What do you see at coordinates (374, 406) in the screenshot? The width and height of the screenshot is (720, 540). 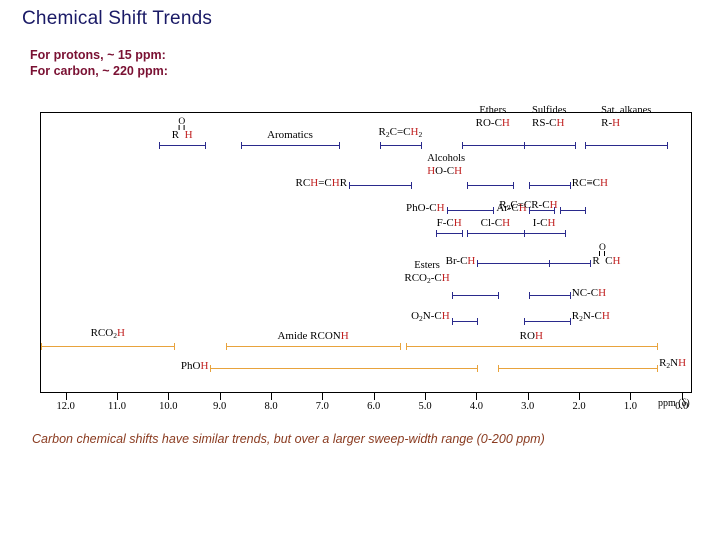 I see `axis-tick-label: 6.0` at bounding box center [374, 406].